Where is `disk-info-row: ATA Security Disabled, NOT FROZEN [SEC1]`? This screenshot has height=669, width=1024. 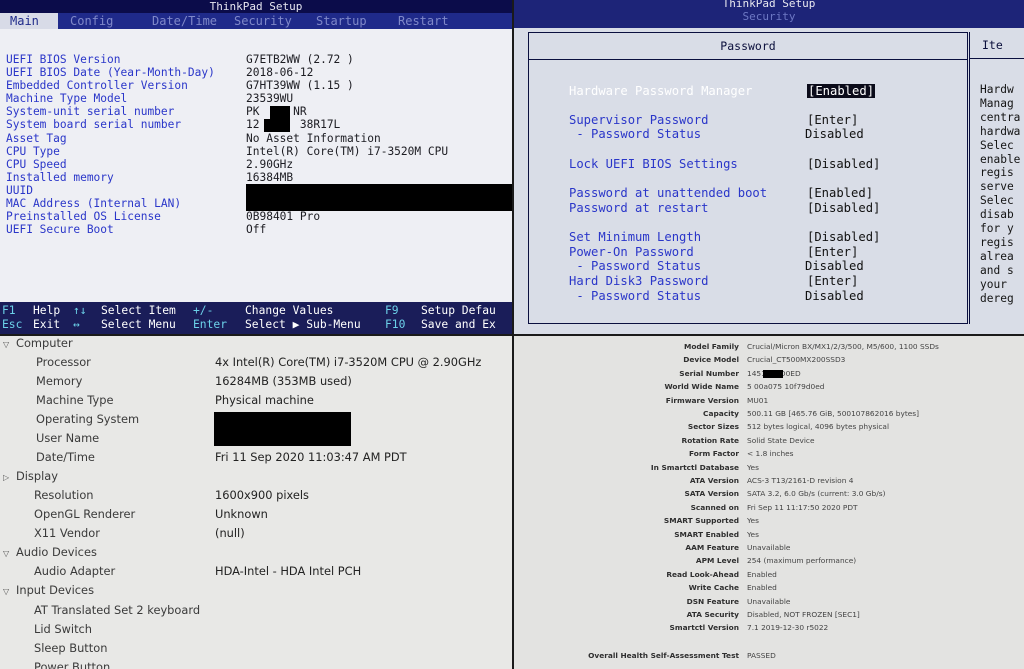 disk-info-row: ATA Security Disabled, NOT FROZEN [SEC1] is located at coordinates (769, 614).